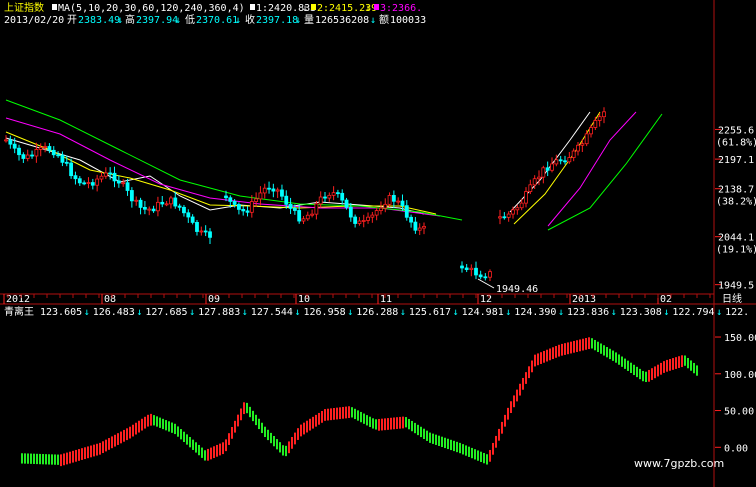  What do you see at coordinates (483, 312) in the screenshot?
I see `indicator-value: 124.981` at bounding box center [483, 312].